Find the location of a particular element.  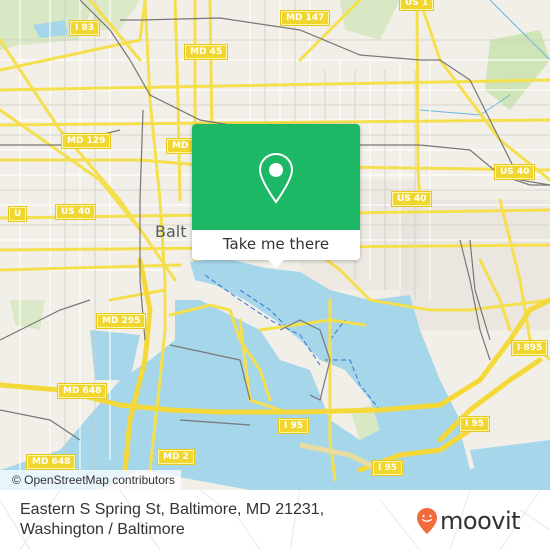

address-line-2: Washington / Baltimore is located at coordinates (102, 529).